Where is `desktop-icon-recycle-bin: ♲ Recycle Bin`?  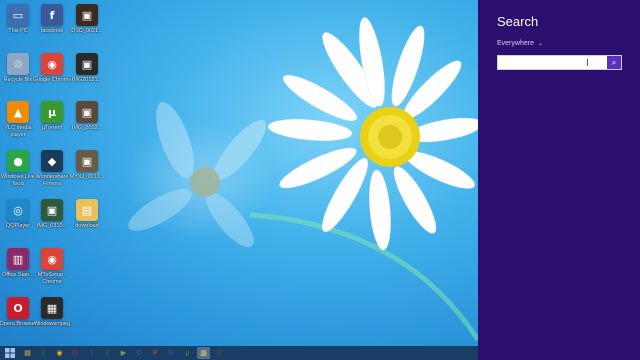 desktop-icon-recycle-bin: ♲ Recycle Bin is located at coordinates (18, 76).